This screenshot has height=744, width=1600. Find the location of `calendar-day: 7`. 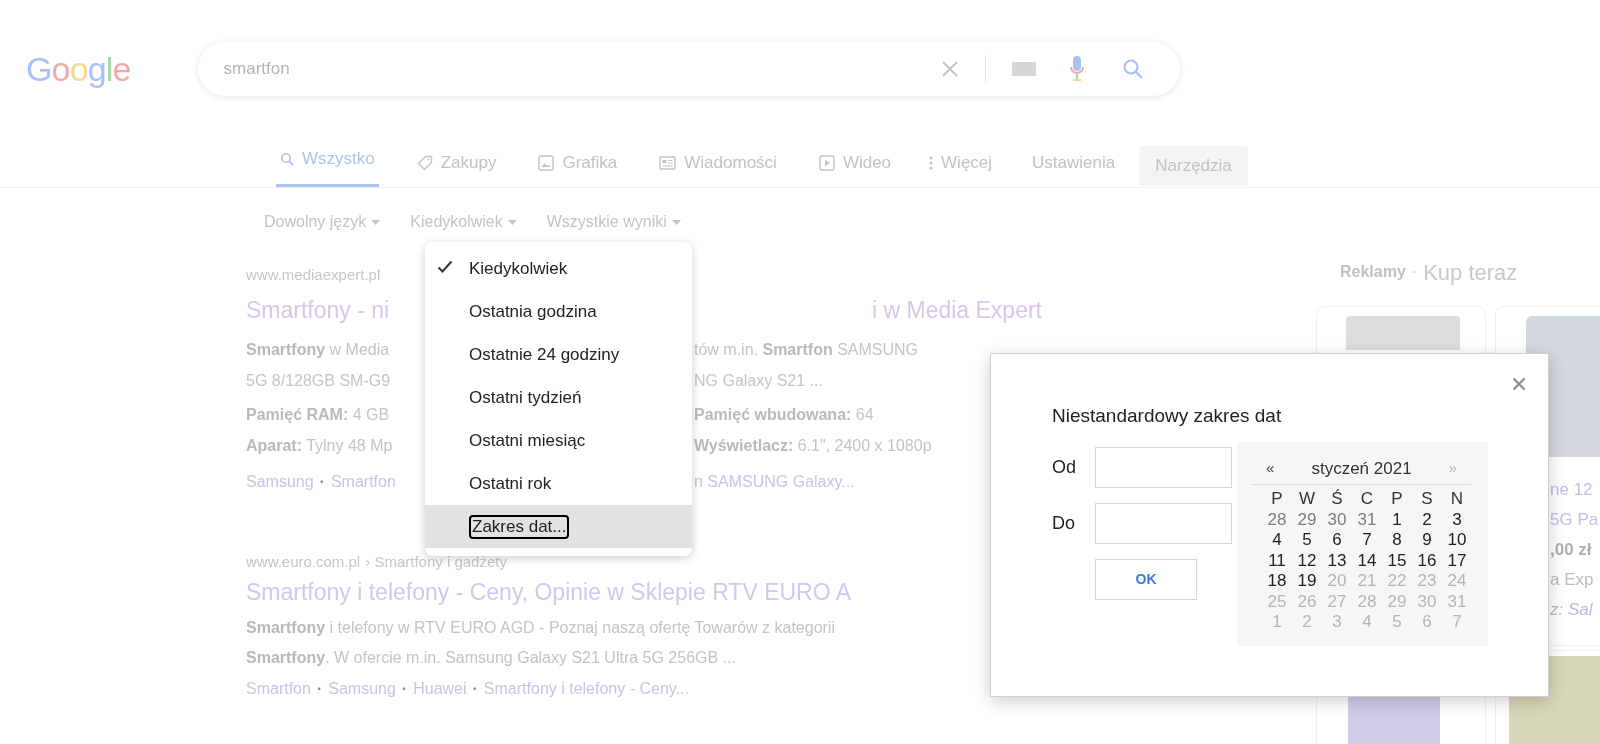

calendar-day: 7 is located at coordinates (1457, 622).